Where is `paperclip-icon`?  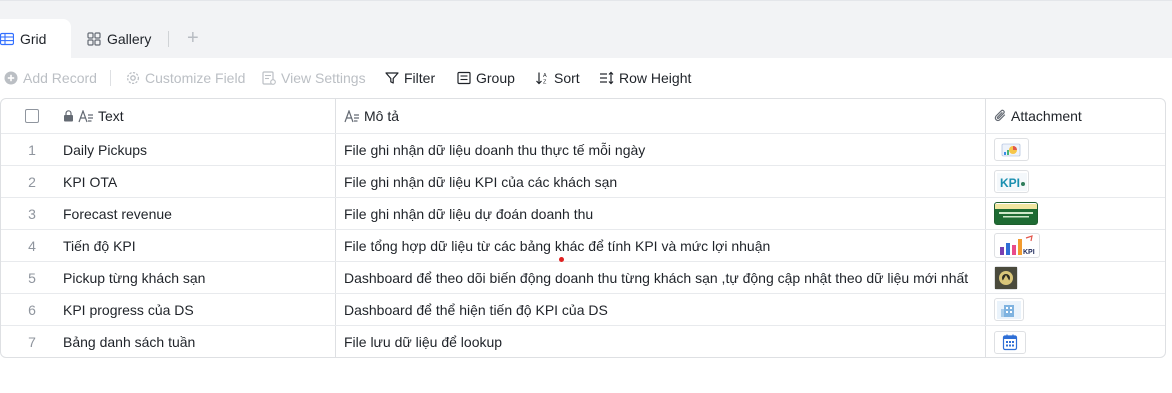
paperclip-icon is located at coordinates (1000, 116).